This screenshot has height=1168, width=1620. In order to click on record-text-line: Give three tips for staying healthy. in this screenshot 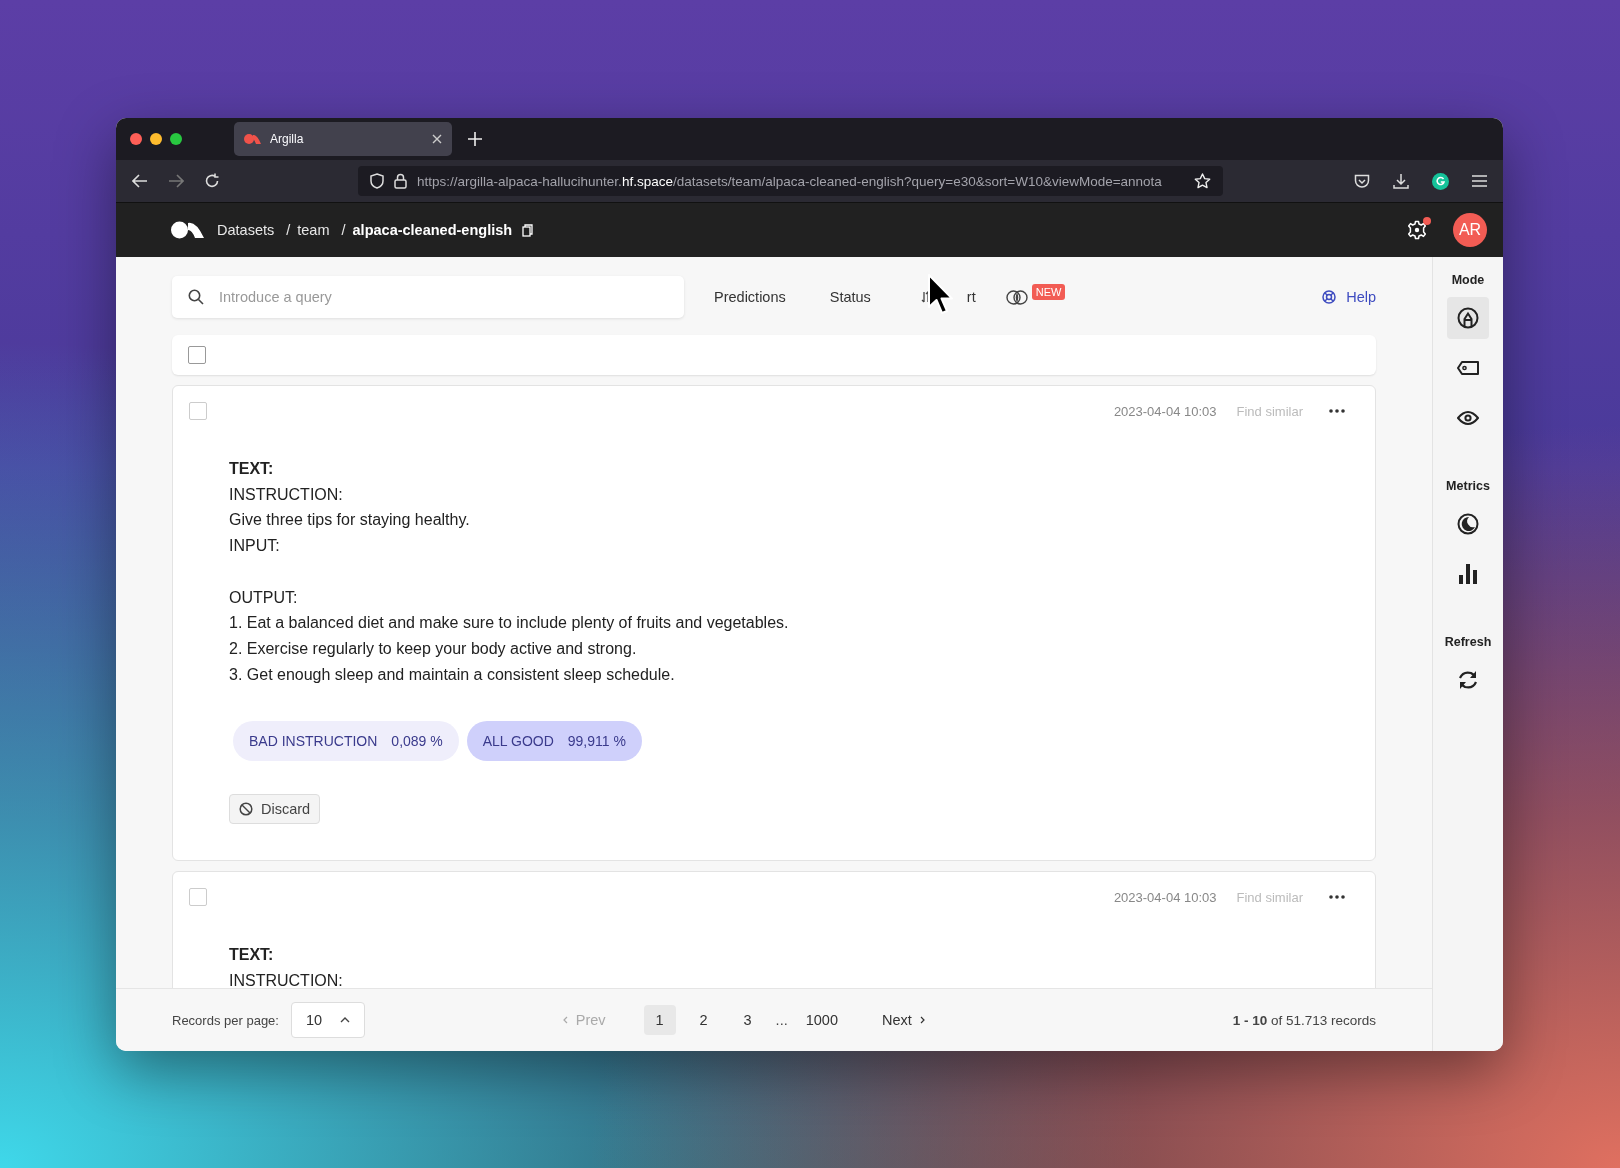, I will do `click(350, 520)`.